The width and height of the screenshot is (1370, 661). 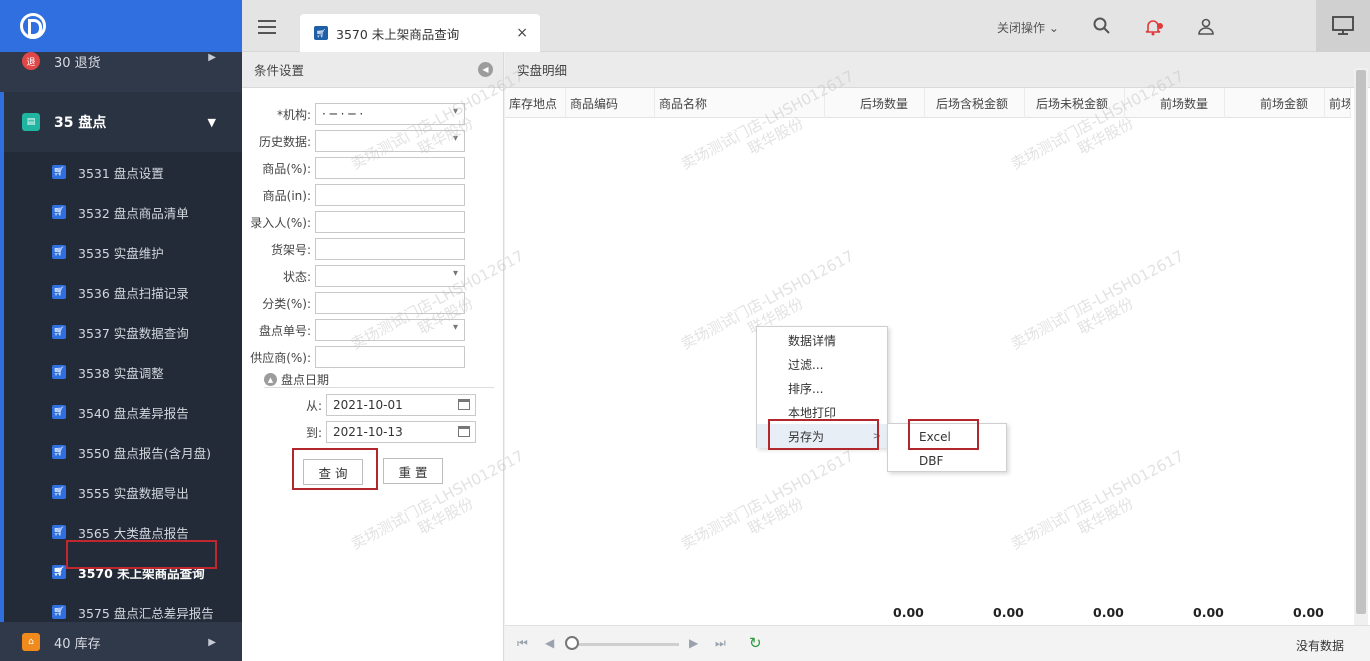 What do you see at coordinates (549, 643) in the screenshot?
I see `prev-page-icon: ◀` at bounding box center [549, 643].